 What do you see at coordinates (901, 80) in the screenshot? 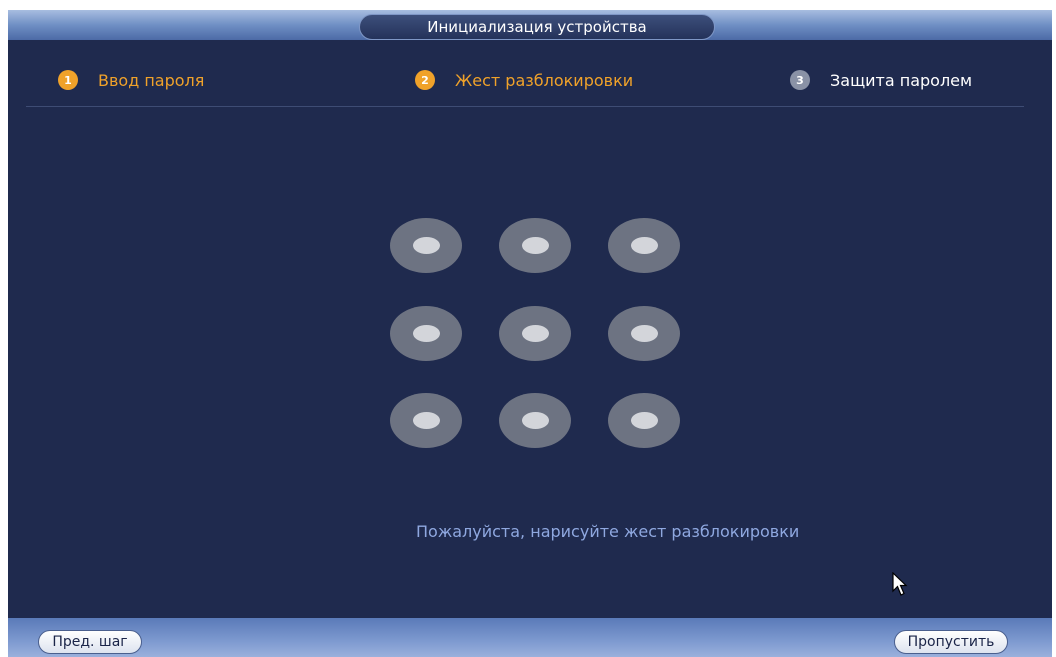
I see `step-3-label: Защита паролем` at bounding box center [901, 80].